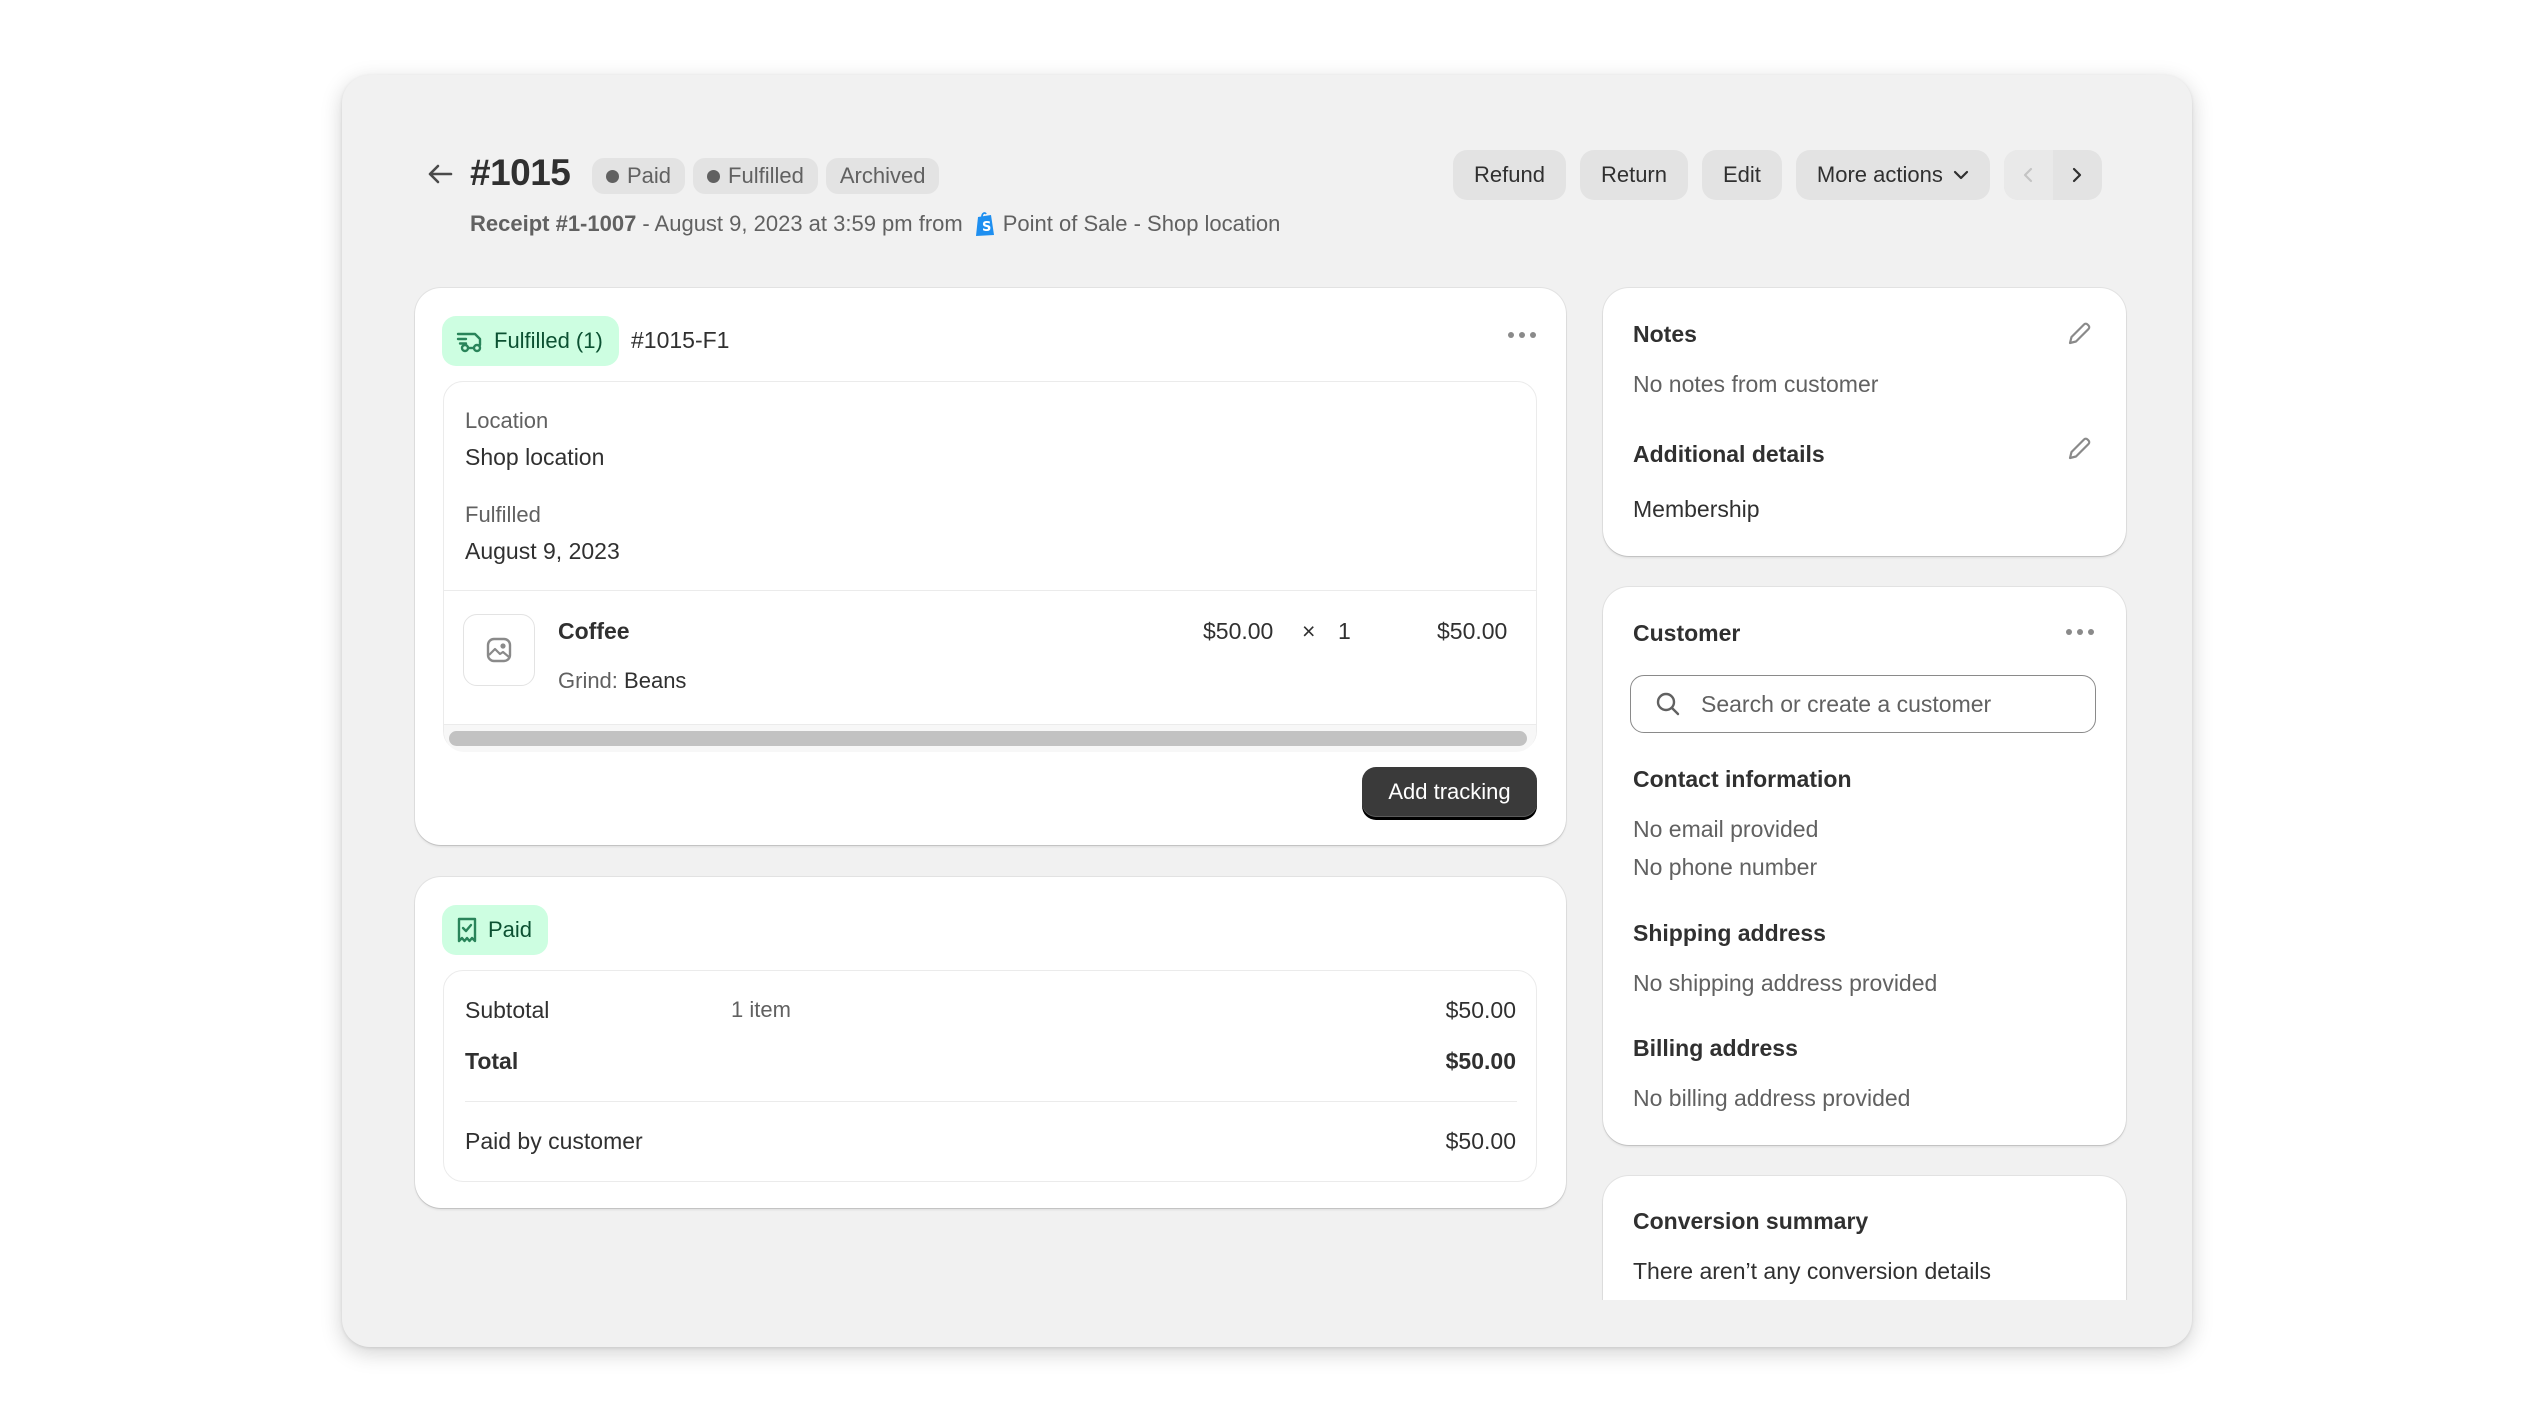 This screenshot has width=2532, height=1422. Describe the element at coordinates (467, 930) in the screenshot. I see `receipt-check-icon` at that location.